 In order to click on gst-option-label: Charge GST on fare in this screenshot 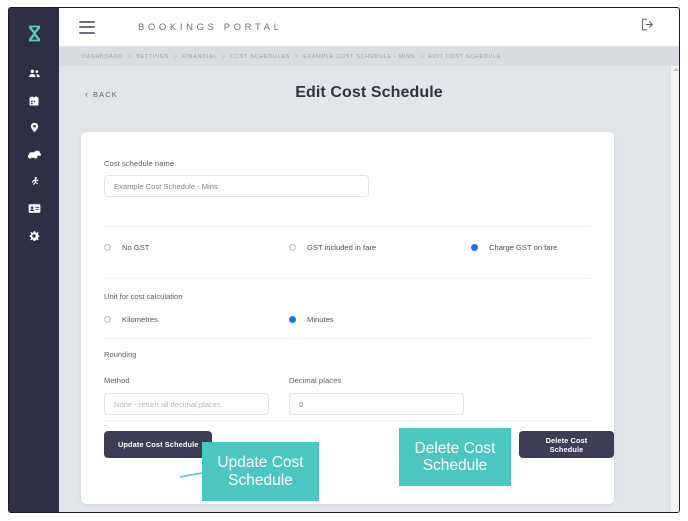, I will do `click(523, 247)`.